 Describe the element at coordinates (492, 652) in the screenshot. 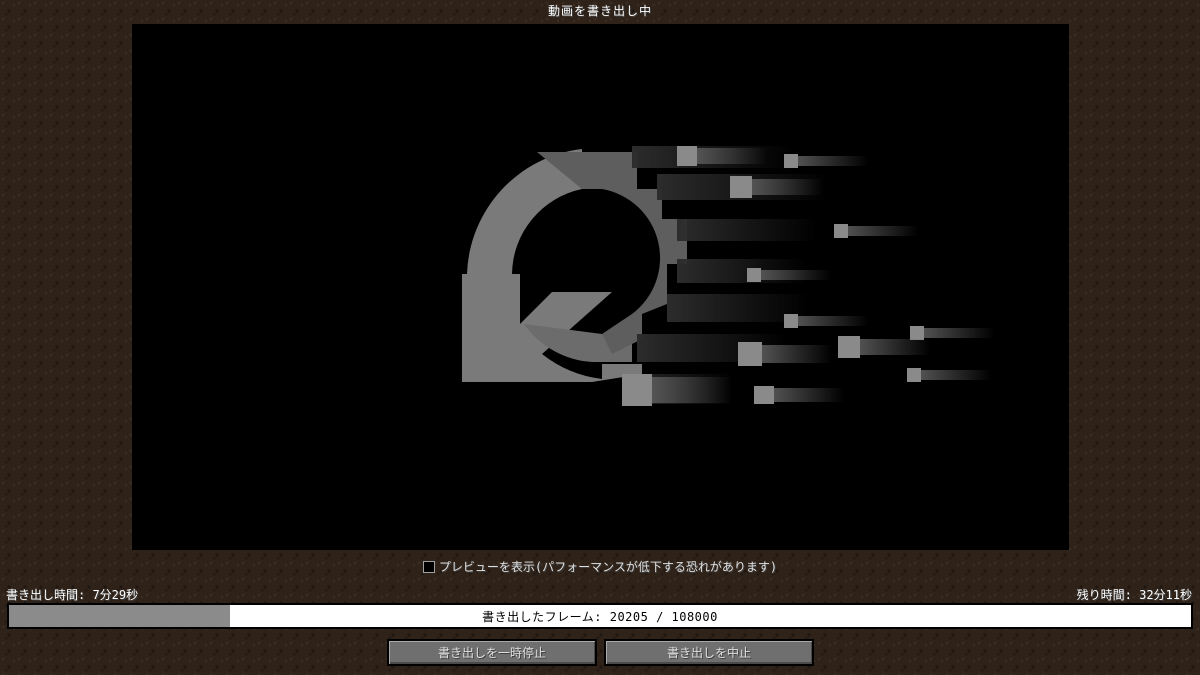

I see `pause-export-button: 書き出しを一時停止` at that location.